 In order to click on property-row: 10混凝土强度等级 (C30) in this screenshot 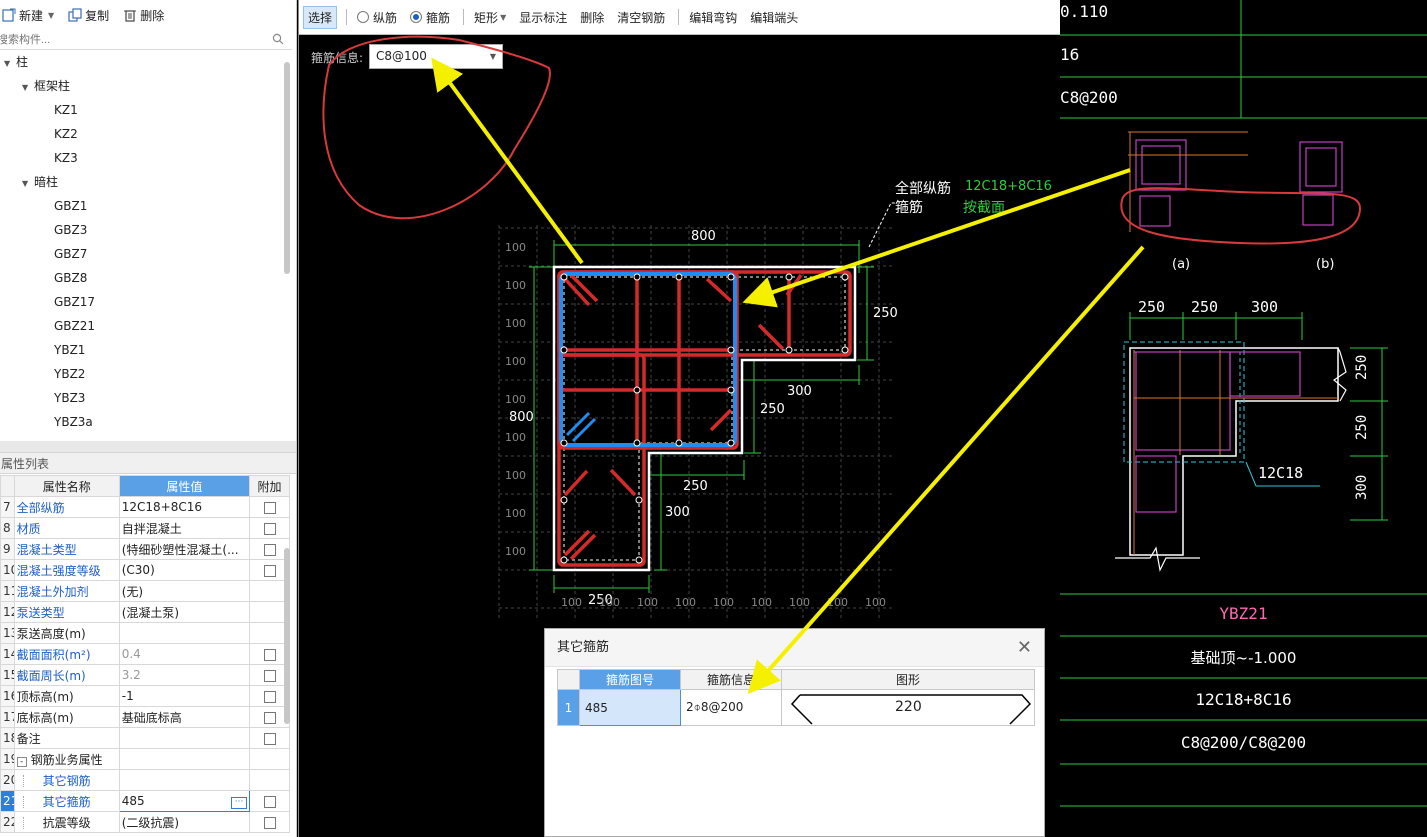, I will do `click(145, 570)`.